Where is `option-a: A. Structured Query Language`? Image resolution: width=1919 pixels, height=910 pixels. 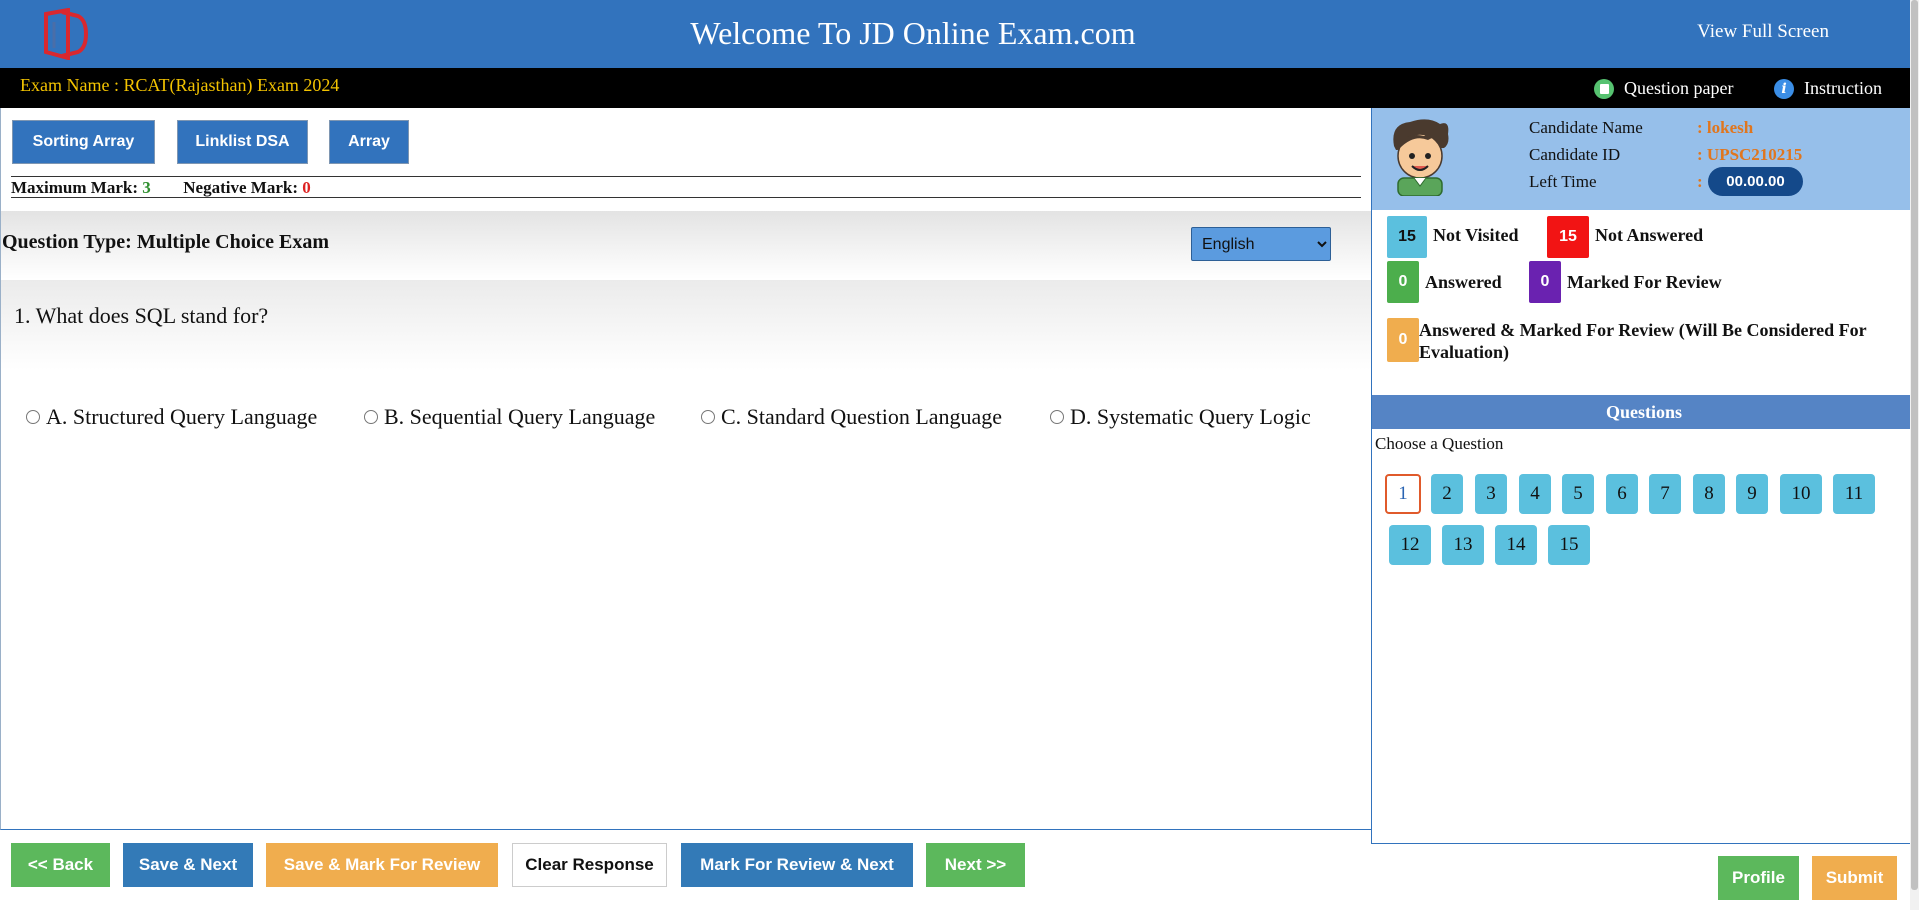 option-a: A. Structured Query Language is located at coordinates (171, 417).